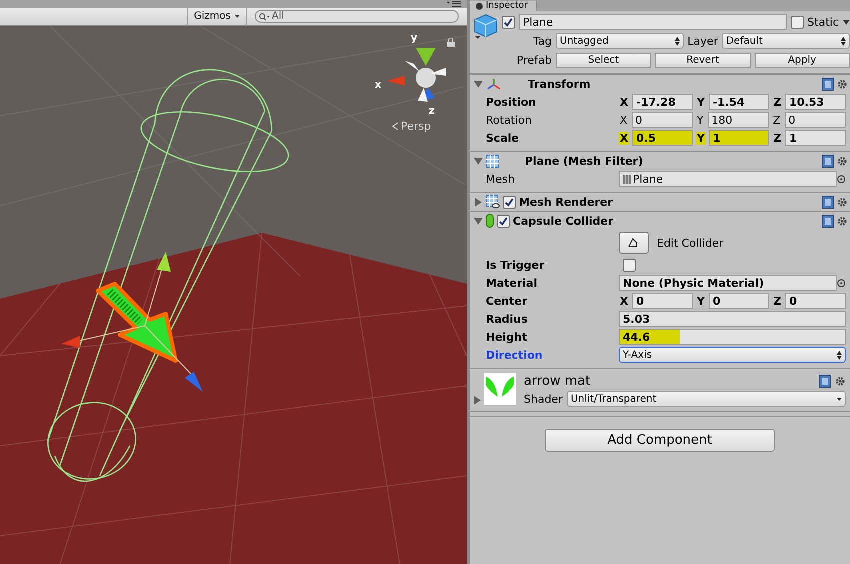 Image resolution: width=850 pixels, height=564 pixels. Describe the element at coordinates (690, 243) in the screenshot. I see `edit-collider-label: Edit Collider` at that location.